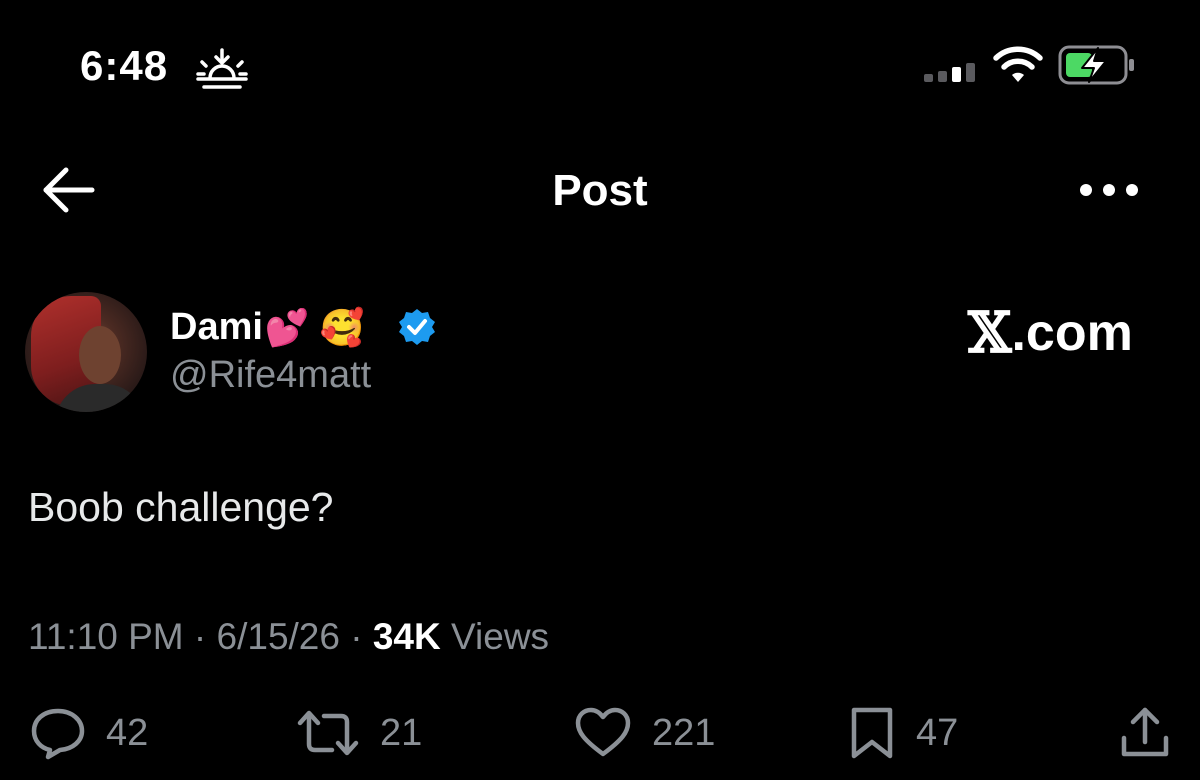 This screenshot has height=780, width=1200. Describe the element at coordinates (124, 65) in the screenshot. I see `status-time: 6:48` at that location.